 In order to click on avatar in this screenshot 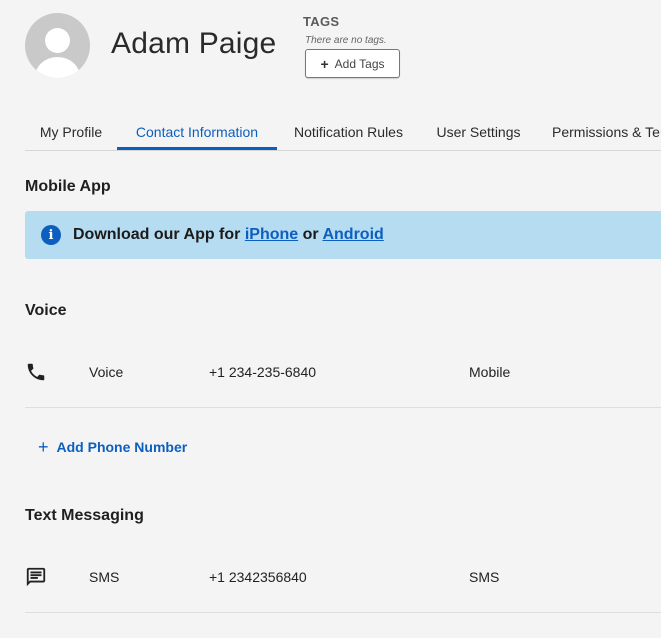, I will do `click(57, 45)`.